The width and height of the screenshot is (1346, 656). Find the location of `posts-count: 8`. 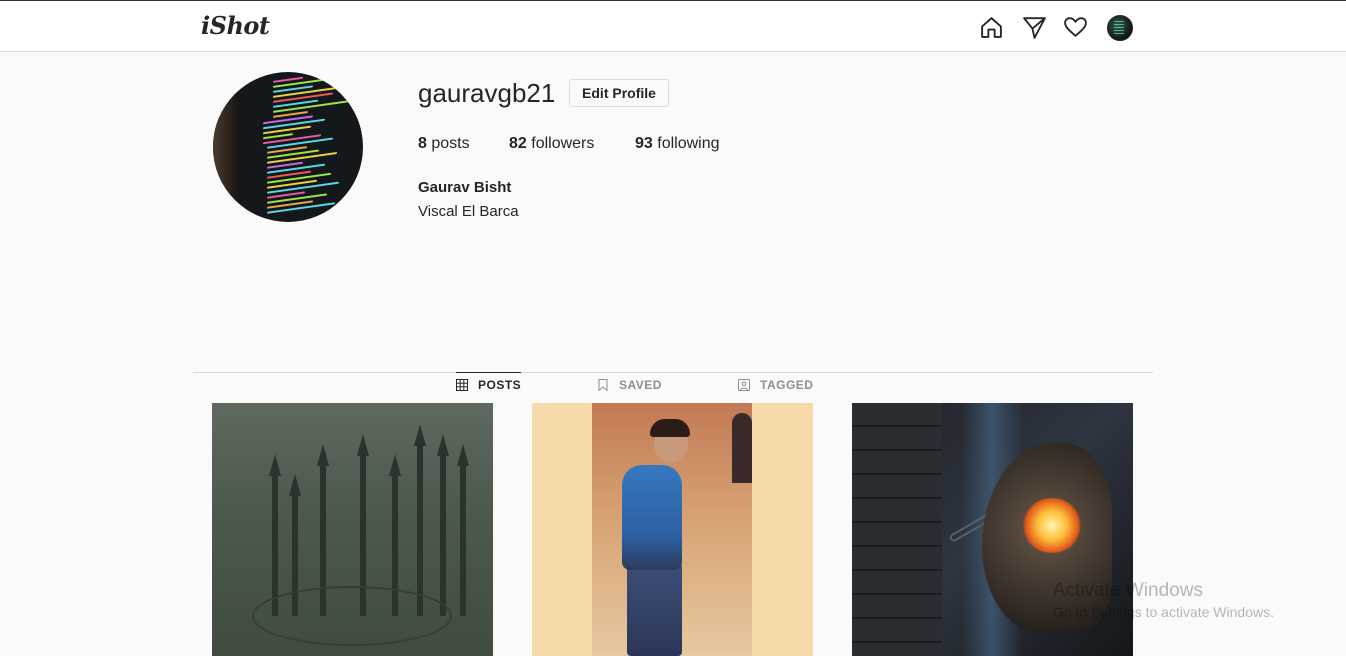

posts-count: 8 is located at coordinates (422, 143).